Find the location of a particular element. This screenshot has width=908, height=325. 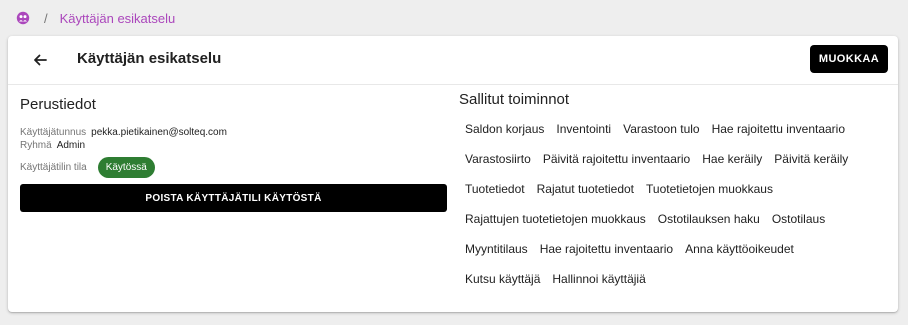

permission-item: Rajattujen tuotetietojen muokkaus is located at coordinates (555, 219).